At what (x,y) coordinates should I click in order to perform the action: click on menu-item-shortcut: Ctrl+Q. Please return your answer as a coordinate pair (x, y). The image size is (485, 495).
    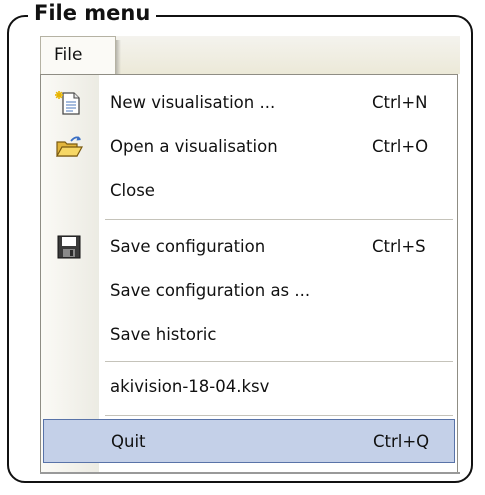
    Looking at the image, I should click on (401, 441).